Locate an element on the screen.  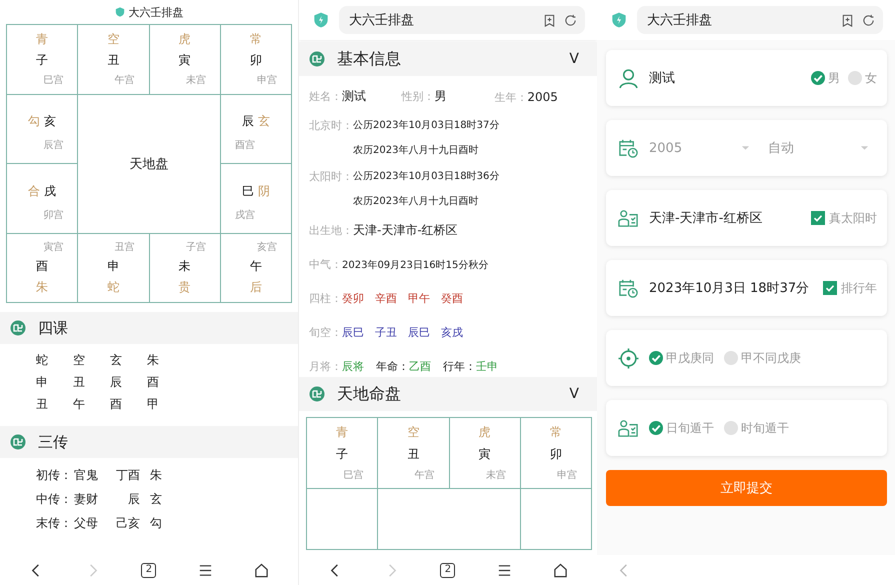
god-label: 常 is located at coordinates (256, 39).